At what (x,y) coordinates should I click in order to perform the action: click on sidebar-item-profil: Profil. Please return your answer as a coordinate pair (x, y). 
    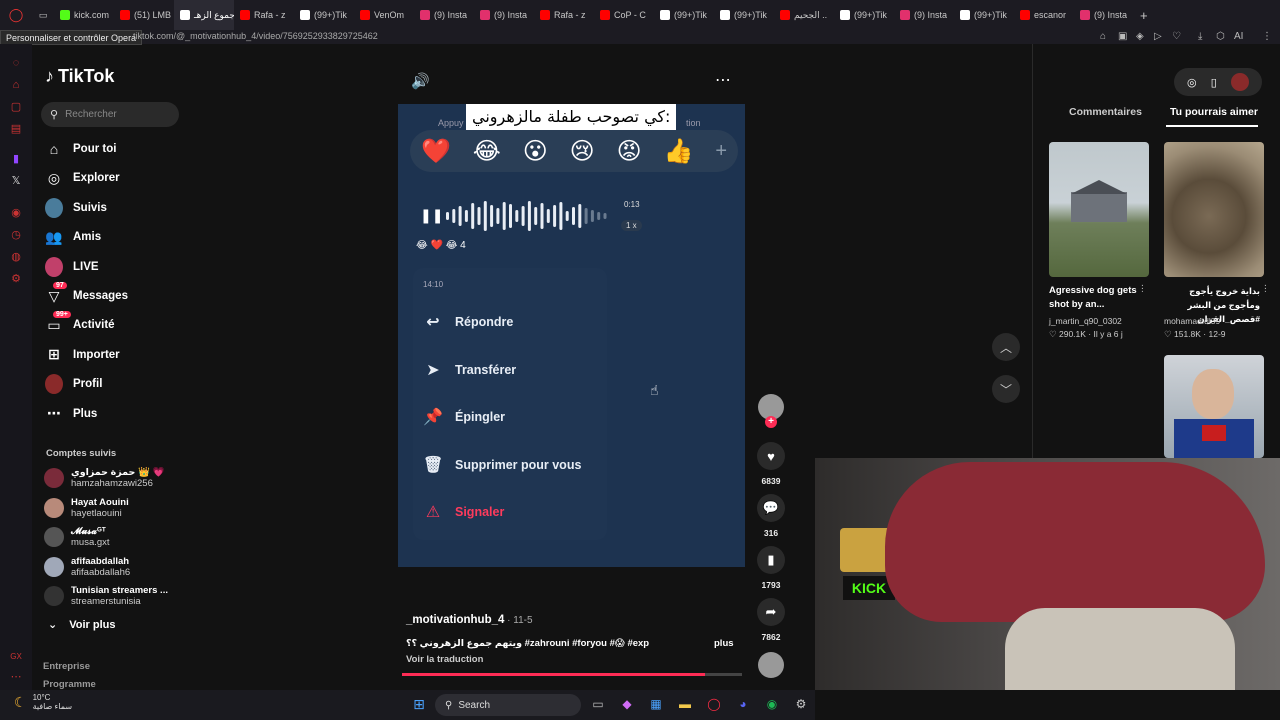
    Looking at the image, I should click on (73, 384).